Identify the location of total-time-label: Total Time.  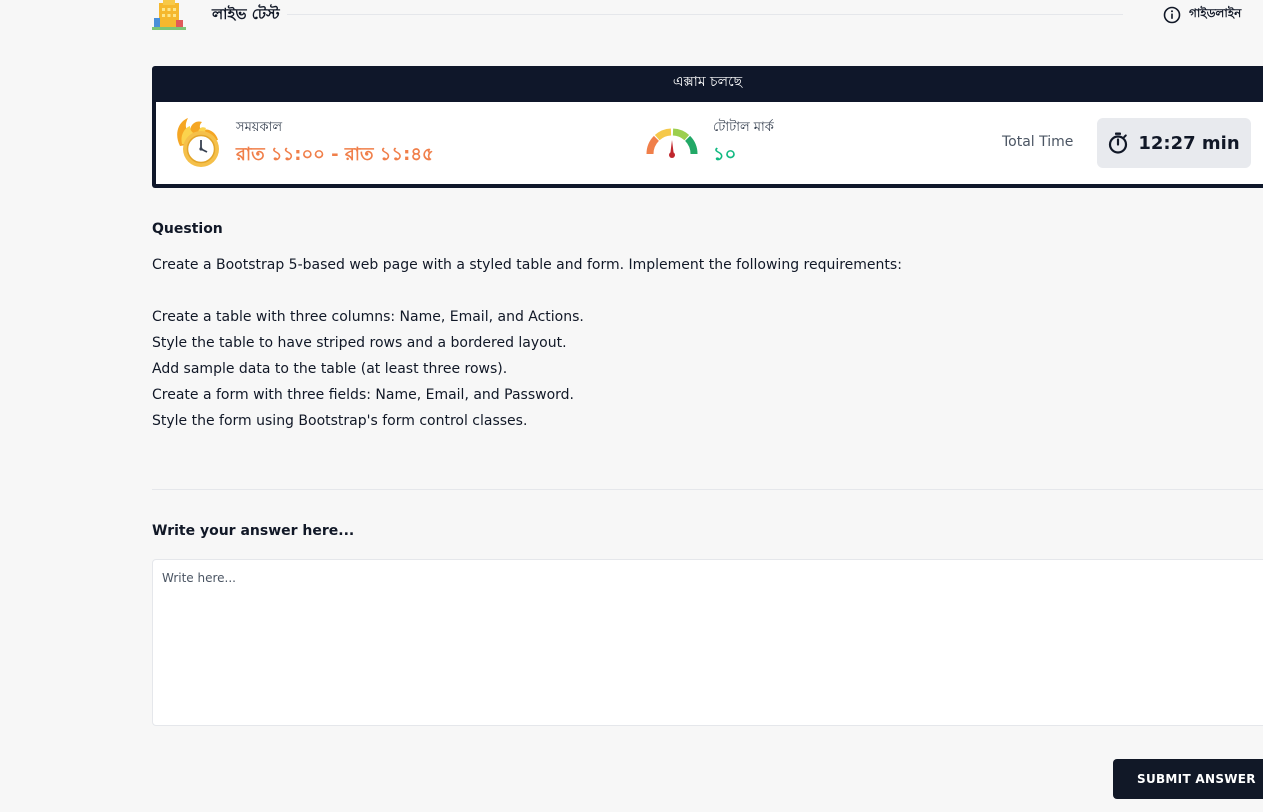
(1038, 142).